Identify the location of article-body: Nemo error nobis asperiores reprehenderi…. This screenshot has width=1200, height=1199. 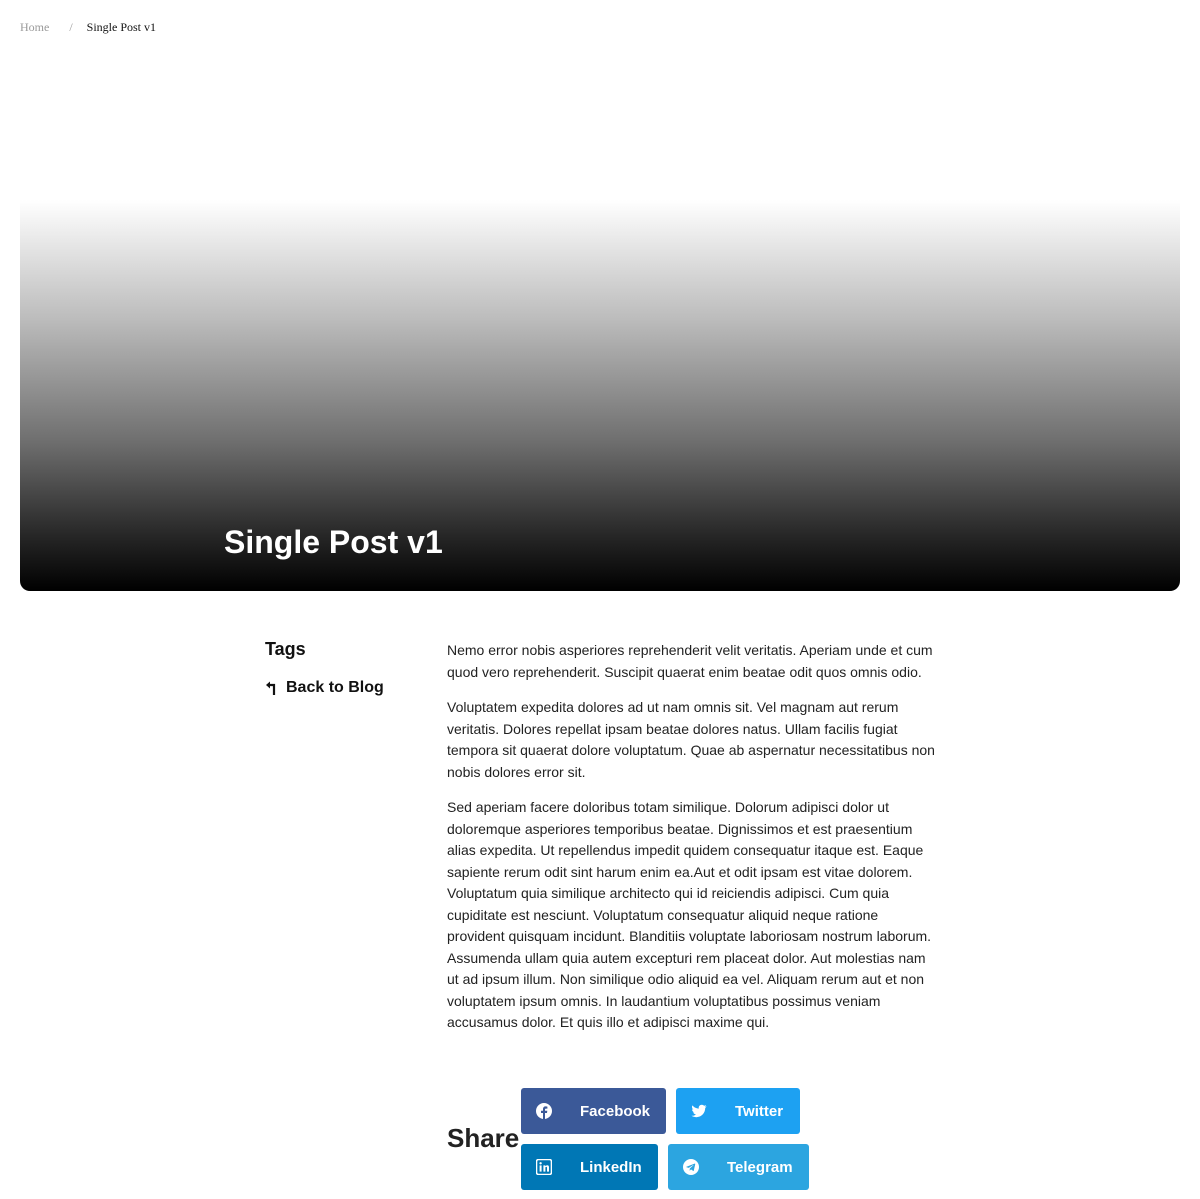
(692, 844).